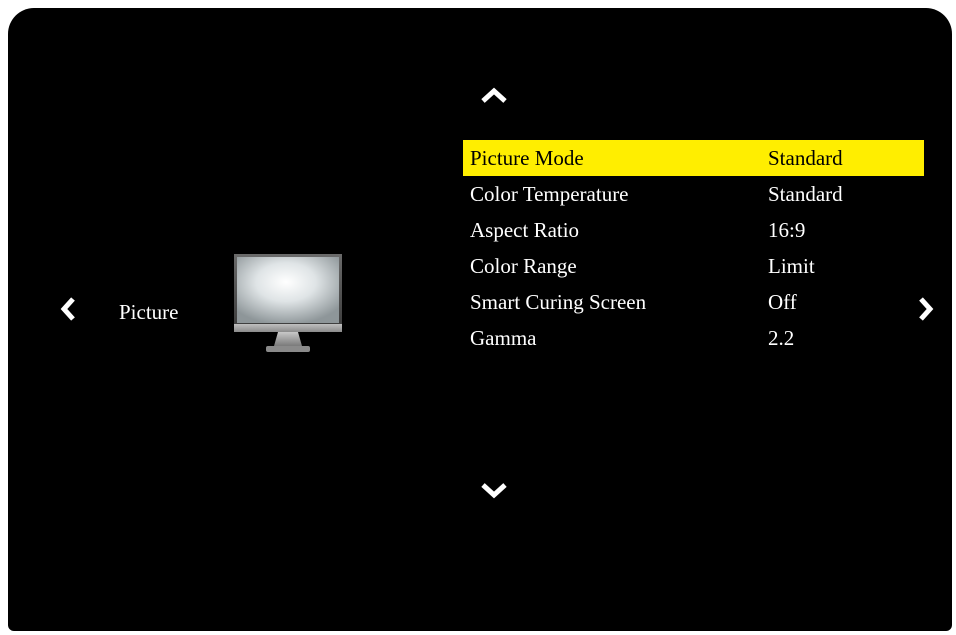 The image size is (956, 635). I want to click on menu-item-label: Aspect Ratio, so click(525, 230).